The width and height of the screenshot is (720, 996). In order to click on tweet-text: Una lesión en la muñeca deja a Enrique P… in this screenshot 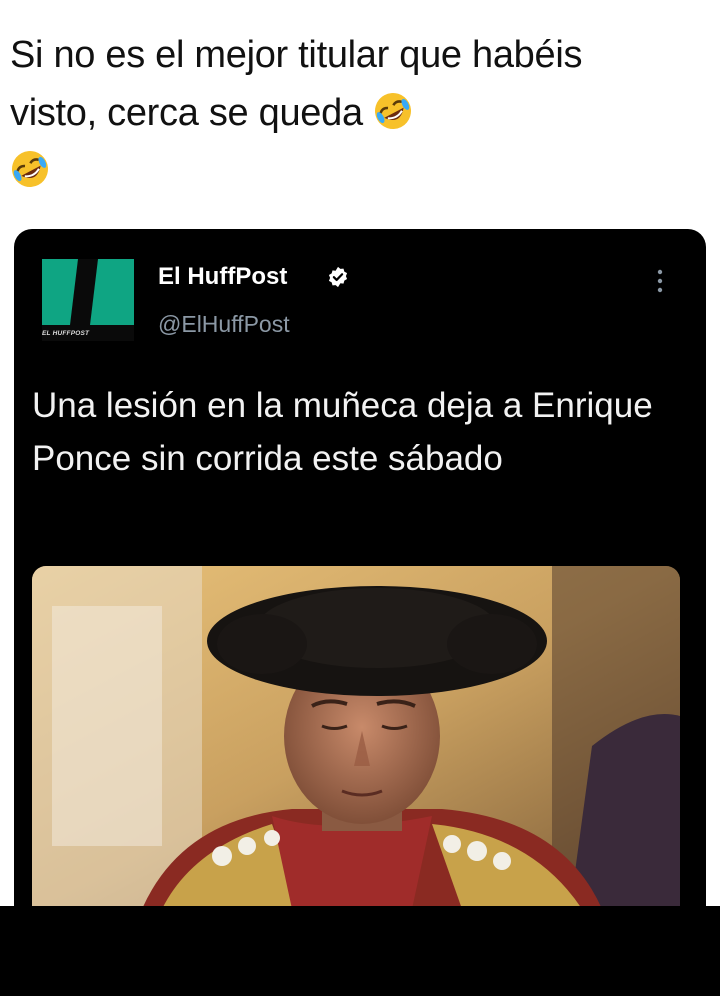, I will do `click(342, 432)`.